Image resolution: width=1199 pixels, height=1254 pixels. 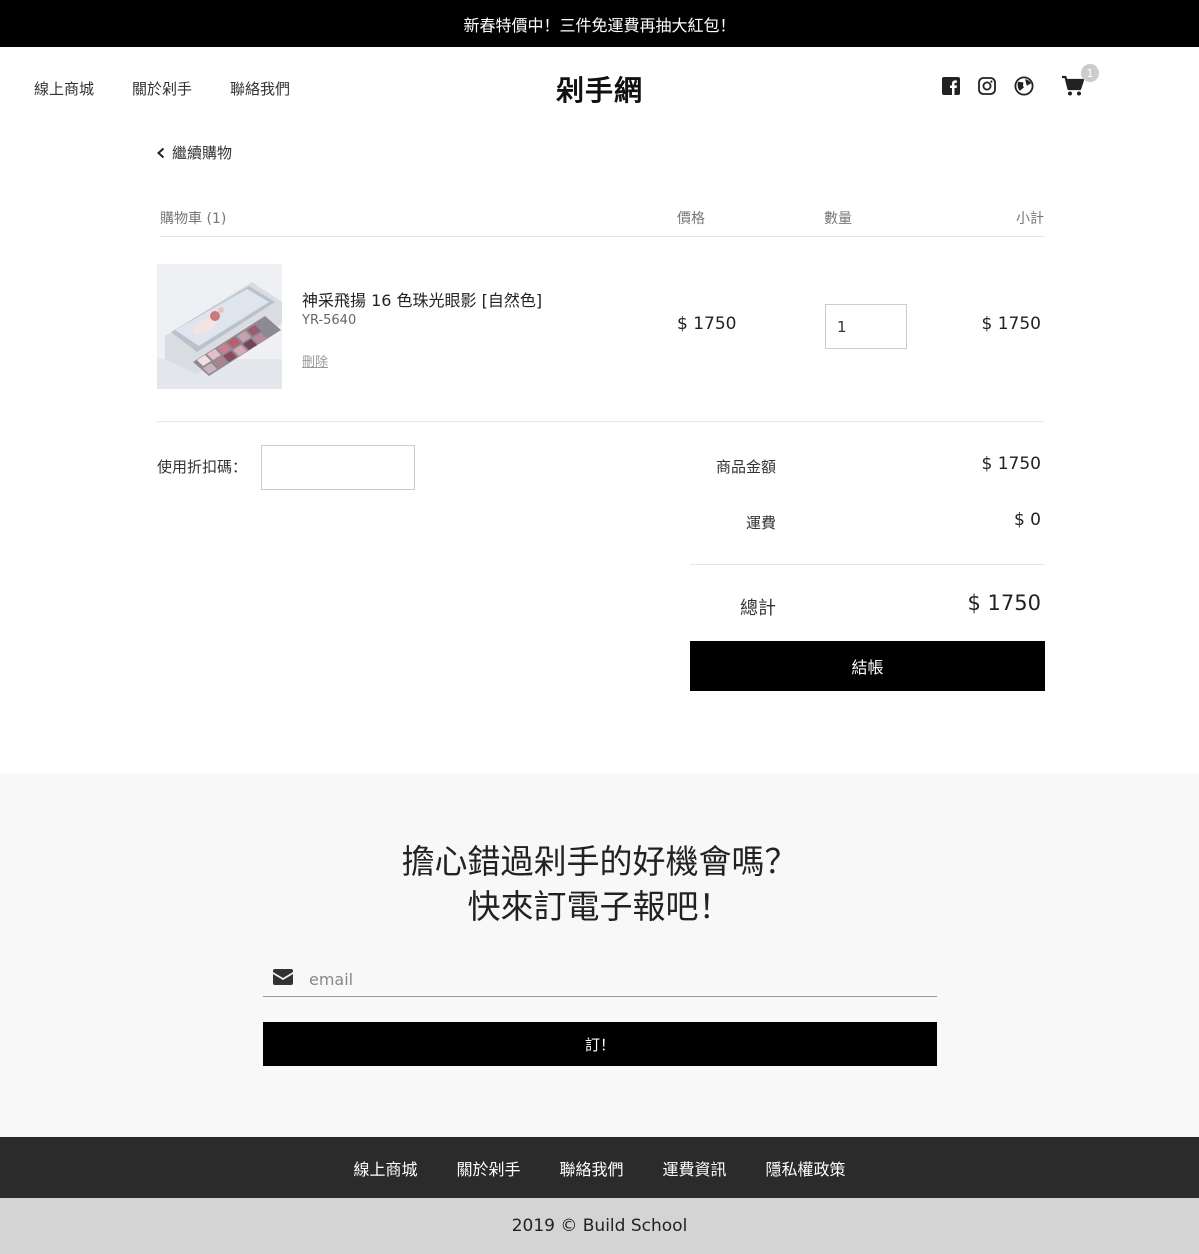 What do you see at coordinates (329, 320) in the screenshot?
I see `product-sku: YR-5640` at bounding box center [329, 320].